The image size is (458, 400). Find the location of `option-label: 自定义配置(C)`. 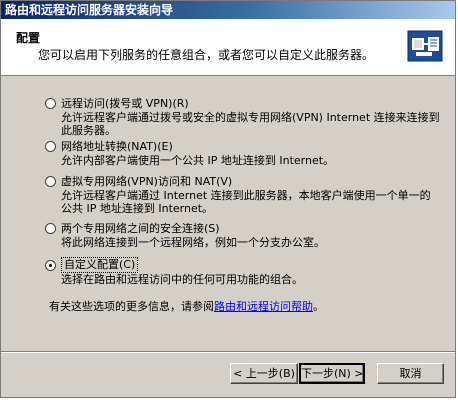

option-label: 自定义配置(C) is located at coordinates (100, 265).